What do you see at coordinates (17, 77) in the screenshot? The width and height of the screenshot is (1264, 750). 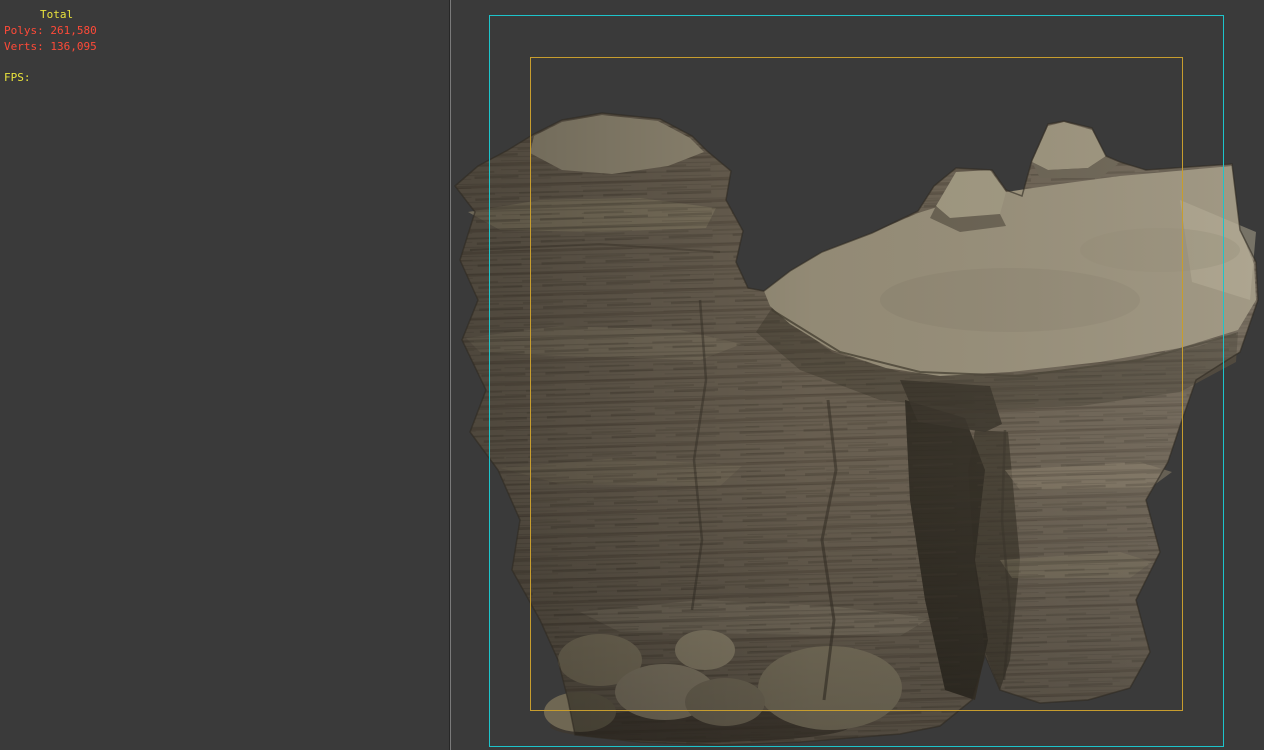 I see `stats-fps-label: FPS:` at bounding box center [17, 77].